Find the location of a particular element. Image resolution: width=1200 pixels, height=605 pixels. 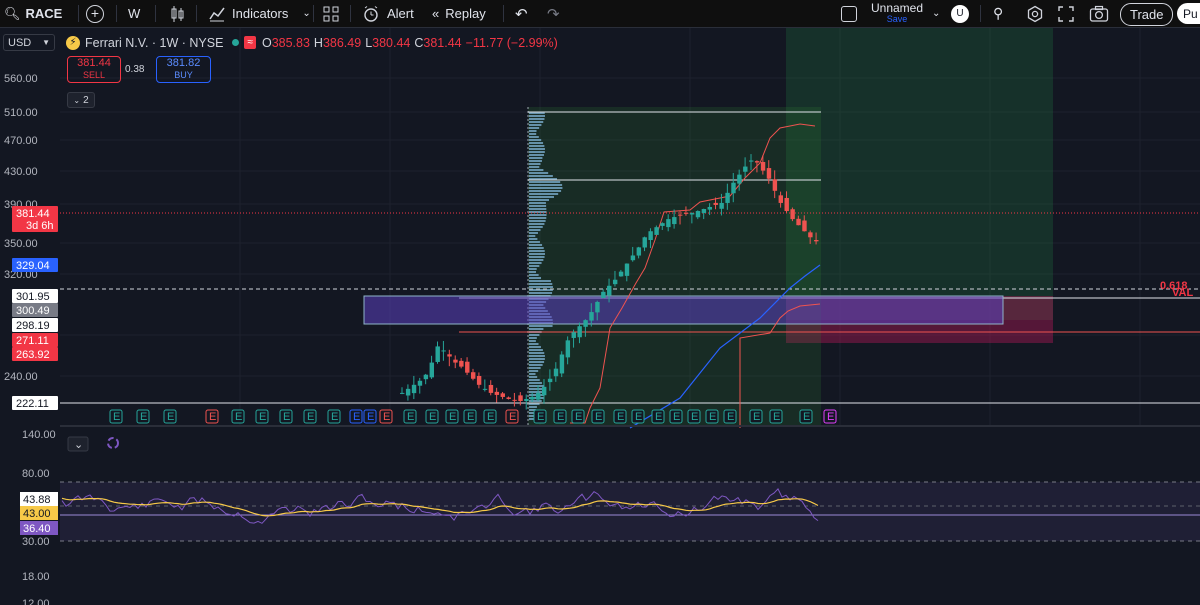

interval-button: W is located at coordinates (134, 13).